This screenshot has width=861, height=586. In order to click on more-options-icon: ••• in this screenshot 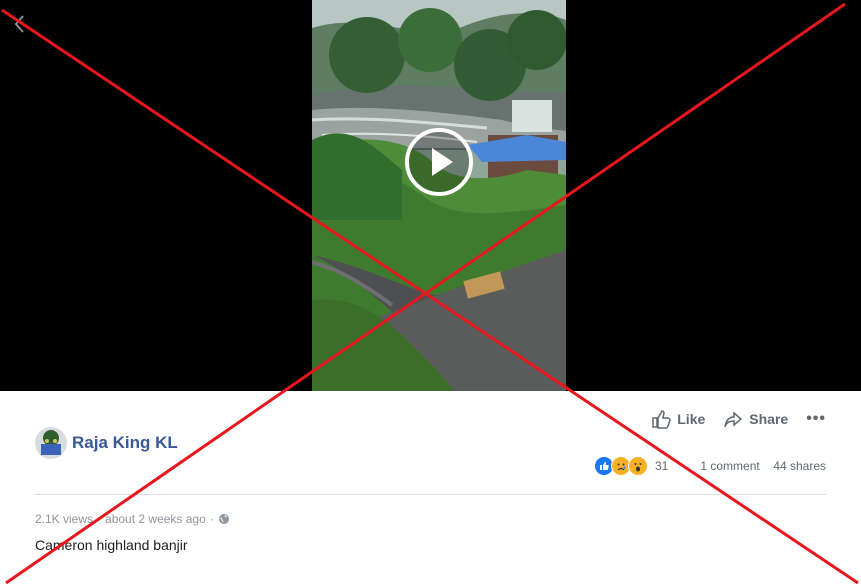, I will do `click(816, 419)`.